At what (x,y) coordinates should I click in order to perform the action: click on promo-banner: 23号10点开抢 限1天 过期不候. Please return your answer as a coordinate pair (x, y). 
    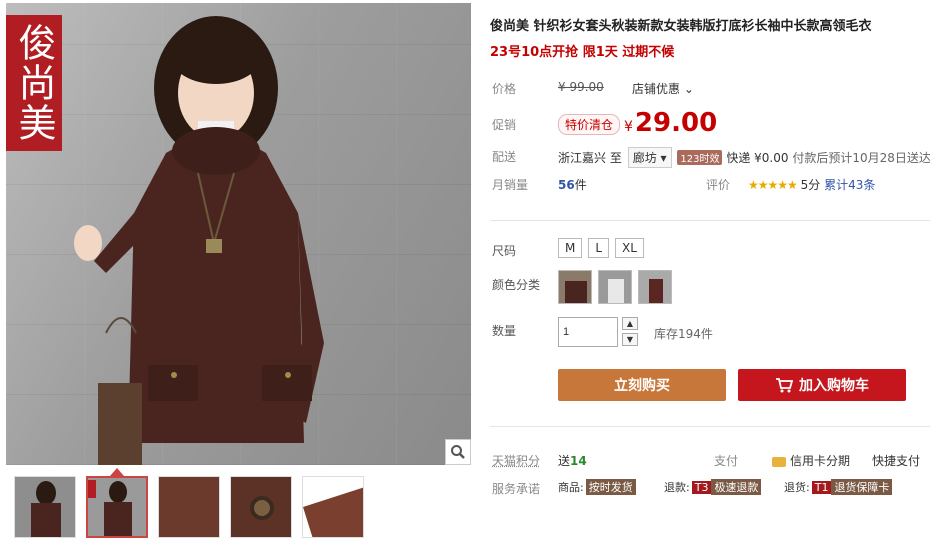
    Looking at the image, I should click on (582, 52).